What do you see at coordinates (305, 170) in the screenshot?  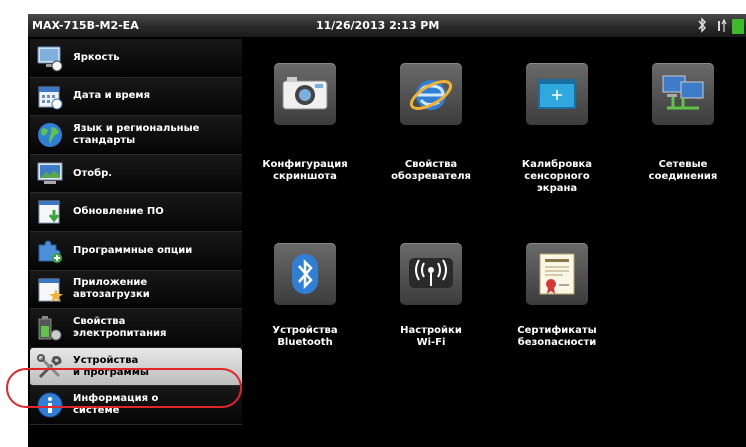 I see `tile-label: Конфигурация скриншота` at bounding box center [305, 170].